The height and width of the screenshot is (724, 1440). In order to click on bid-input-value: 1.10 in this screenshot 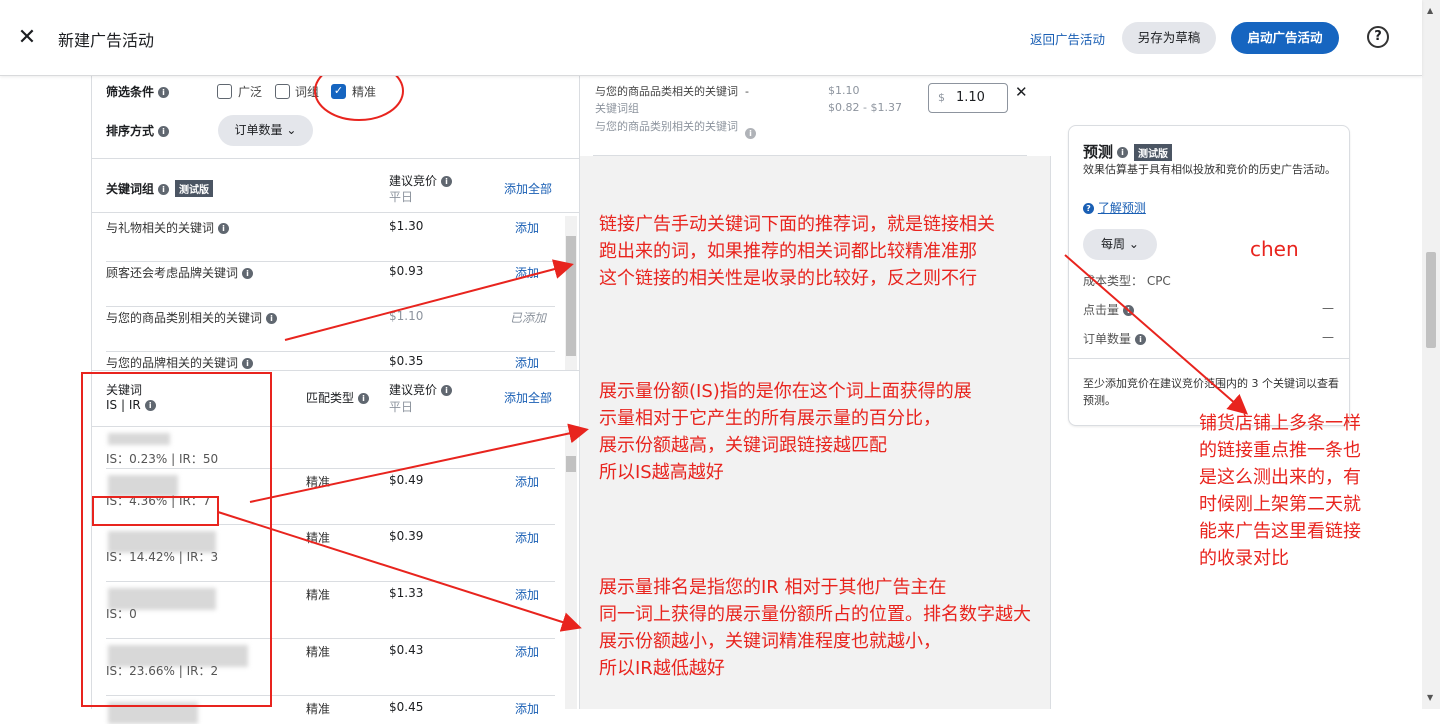, I will do `click(970, 97)`.